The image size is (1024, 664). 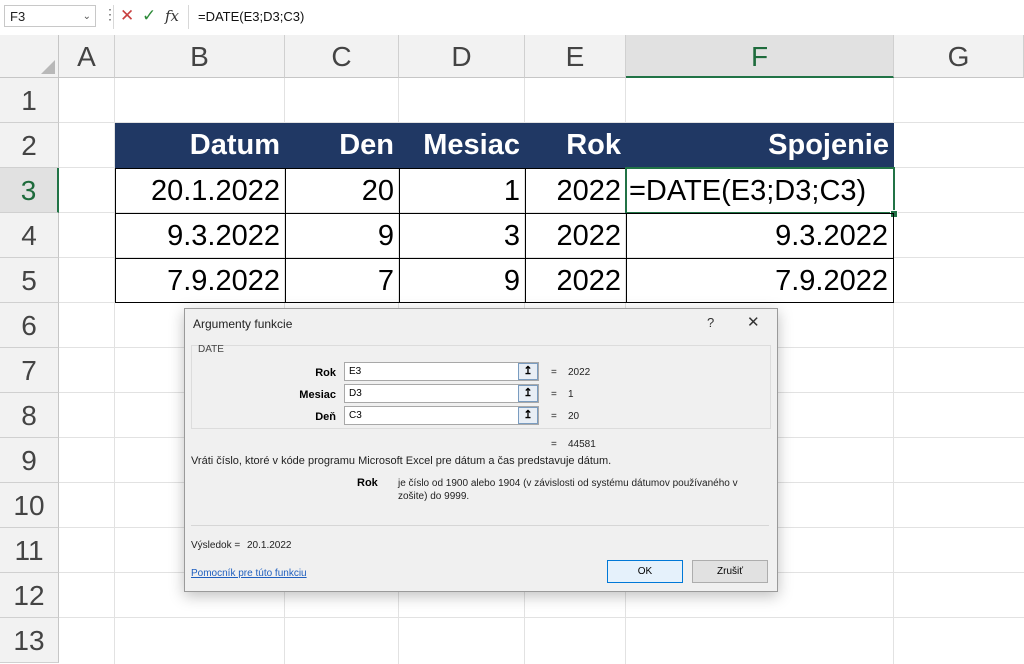 I want to click on table-cell: 20.1.2022, so click(x=200, y=191).